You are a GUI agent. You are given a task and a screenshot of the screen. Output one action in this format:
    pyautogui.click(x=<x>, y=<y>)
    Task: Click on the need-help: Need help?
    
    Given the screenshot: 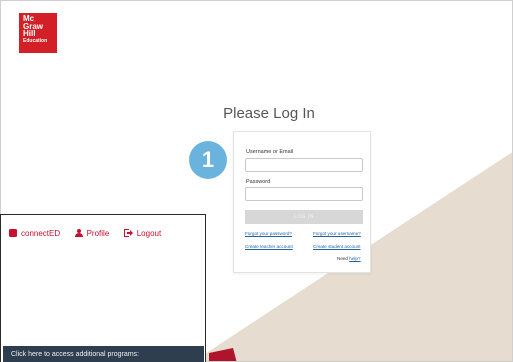 What is the action you would take?
    pyautogui.click(x=349, y=258)
    